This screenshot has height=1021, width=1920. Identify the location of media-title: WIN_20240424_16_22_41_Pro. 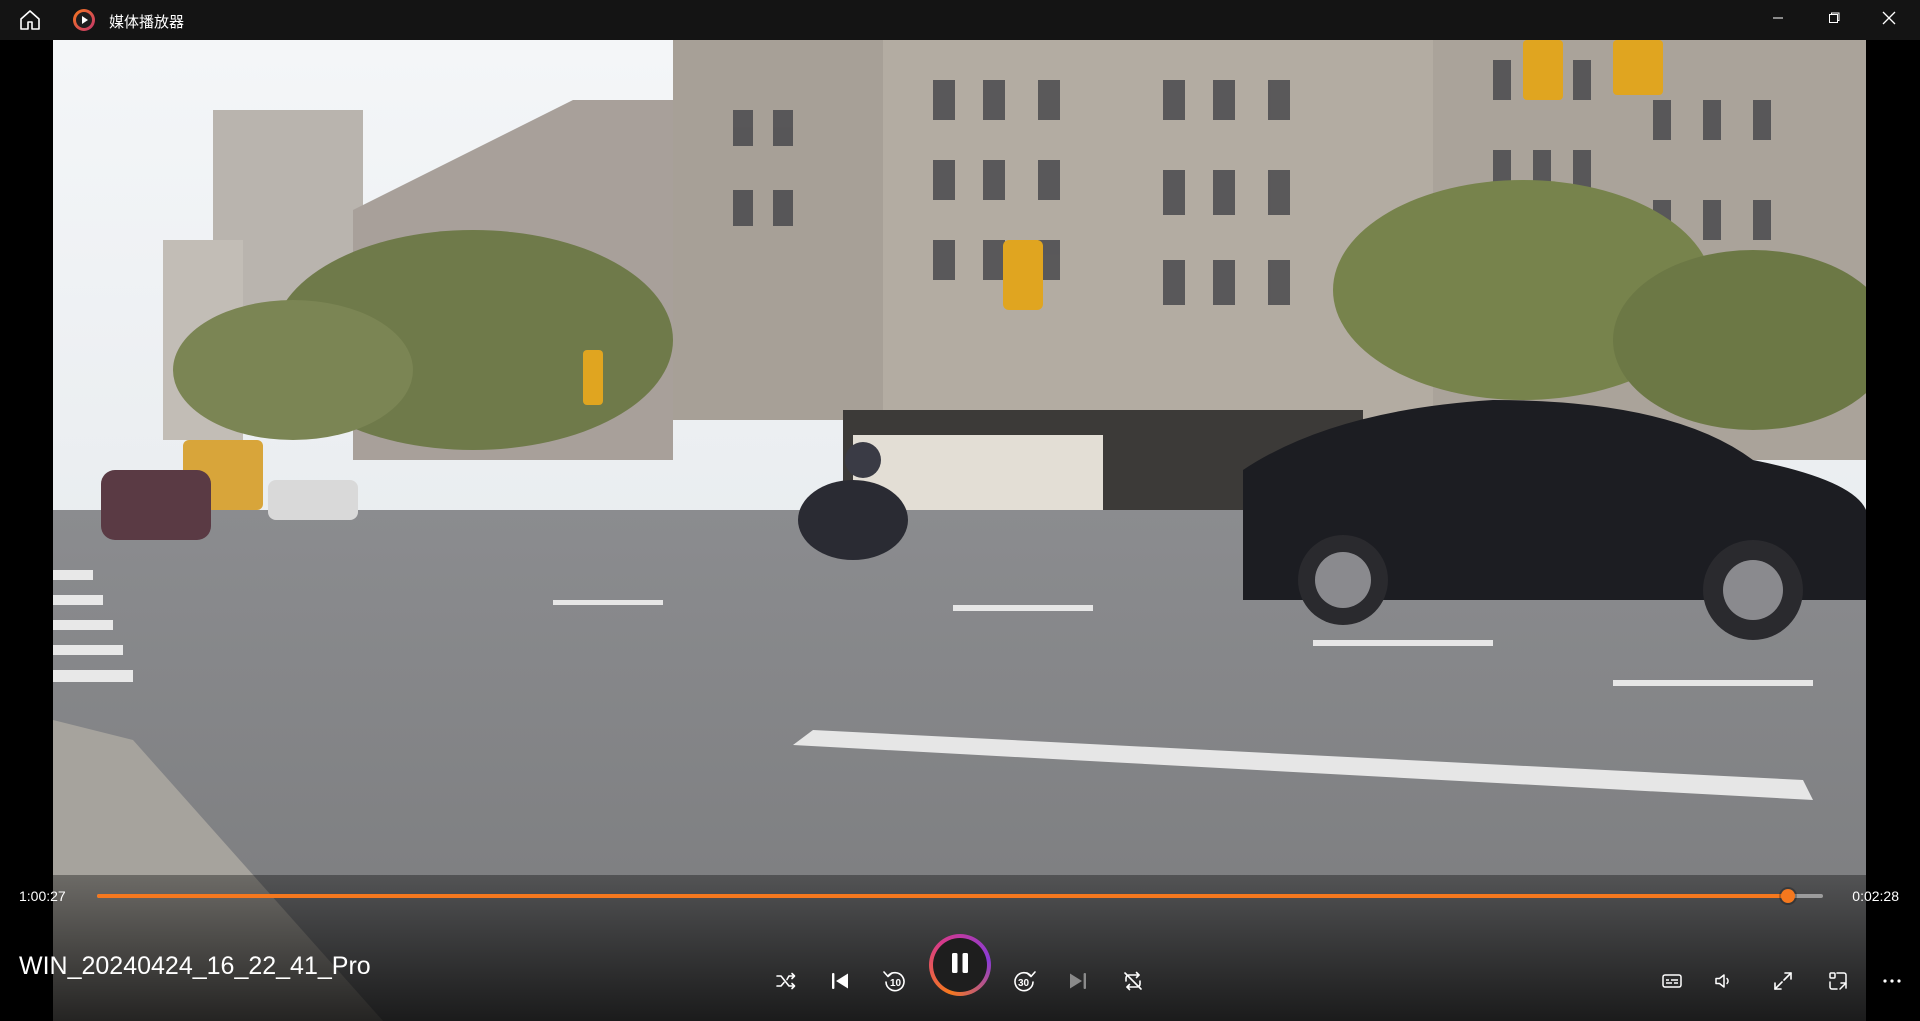
(195, 966).